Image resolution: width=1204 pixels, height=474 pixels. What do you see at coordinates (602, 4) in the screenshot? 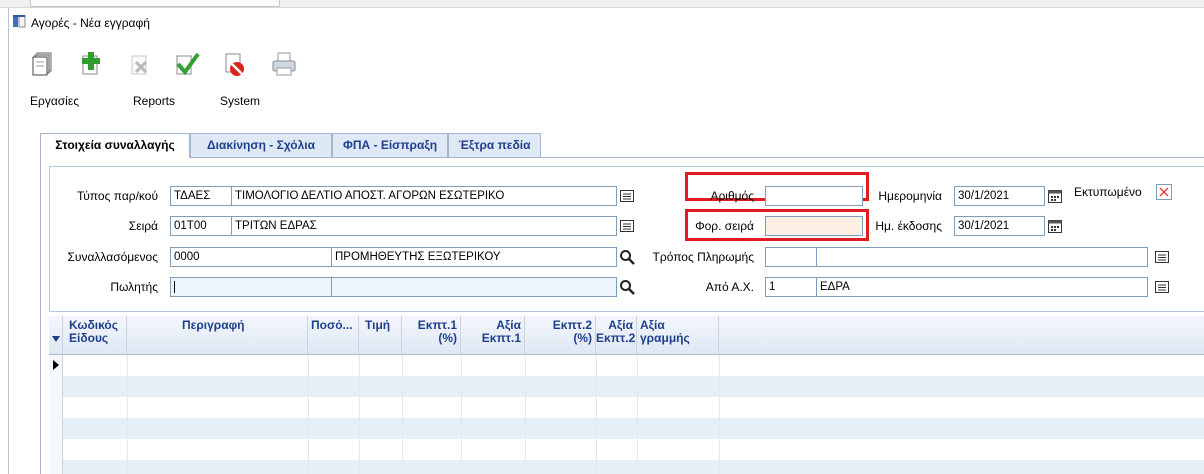
I see `top-strip` at bounding box center [602, 4].